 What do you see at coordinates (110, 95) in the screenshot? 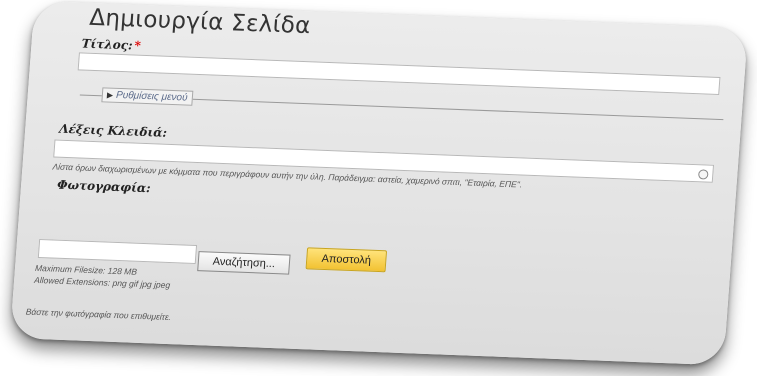
I see `triangle-right-icon: ▶` at bounding box center [110, 95].